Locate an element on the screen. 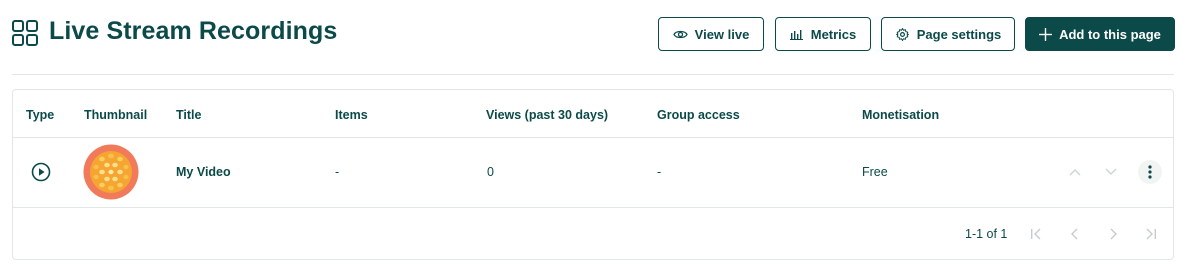  chevron-left-icon is located at coordinates (1074, 234).